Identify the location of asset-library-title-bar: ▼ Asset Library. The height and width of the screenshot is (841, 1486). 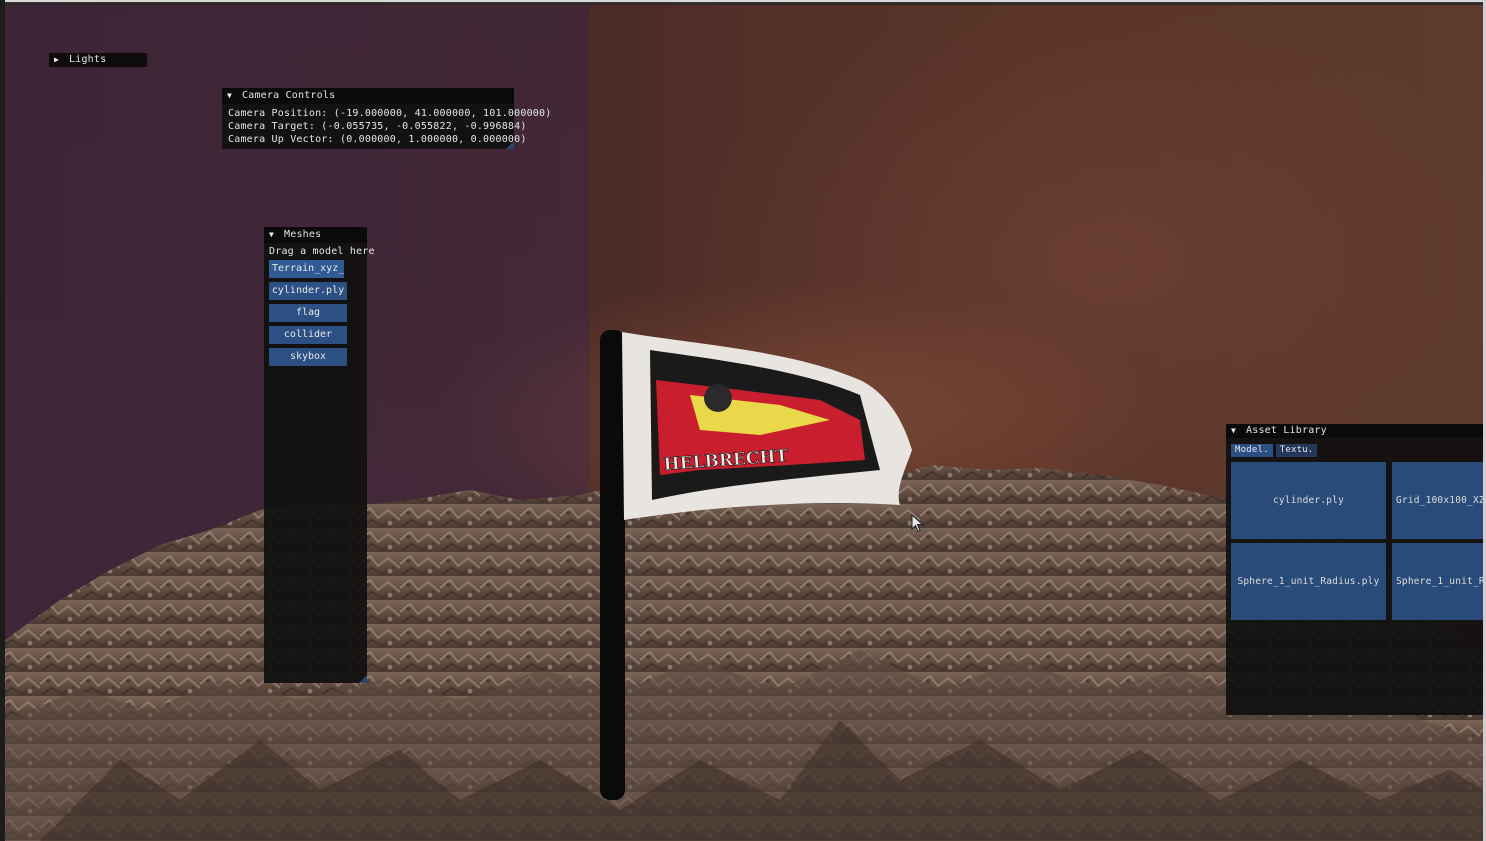
(1354, 431).